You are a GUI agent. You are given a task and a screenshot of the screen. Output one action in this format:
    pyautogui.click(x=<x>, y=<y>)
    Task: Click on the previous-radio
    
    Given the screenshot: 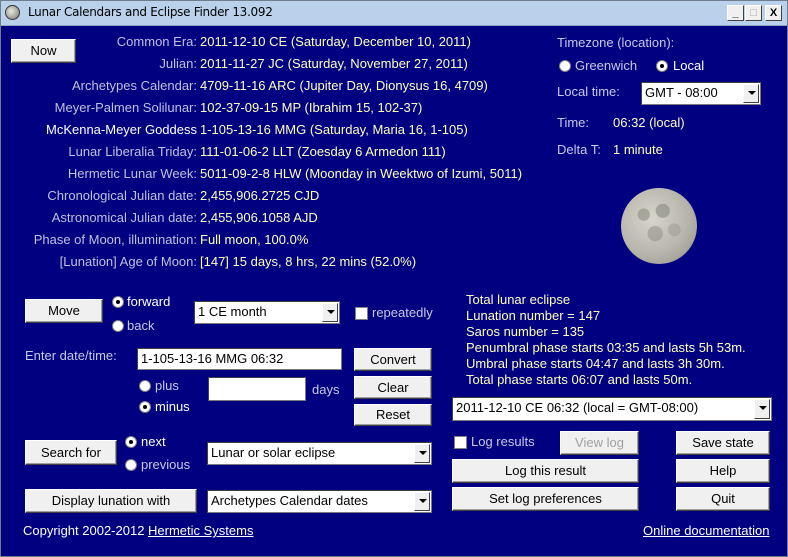 What is the action you would take?
    pyautogui.click(x=131, y=465)
    